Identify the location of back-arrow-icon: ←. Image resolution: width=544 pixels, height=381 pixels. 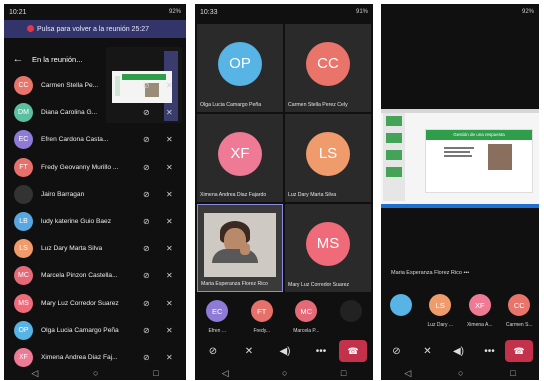
(18, 59).